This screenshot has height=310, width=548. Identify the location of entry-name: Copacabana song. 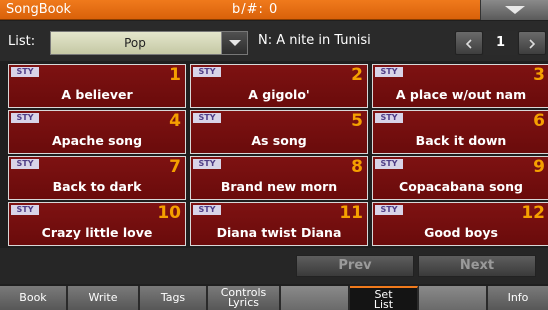
(461, 186).